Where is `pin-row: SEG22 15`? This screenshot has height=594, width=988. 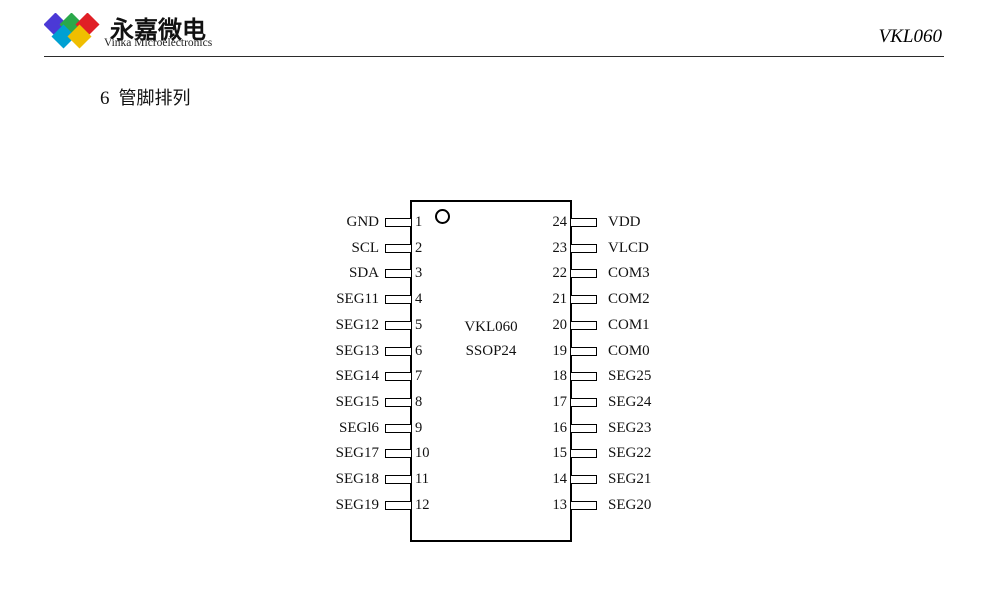
pin-row: SEG22 15 is located at coordinates (626, 453).